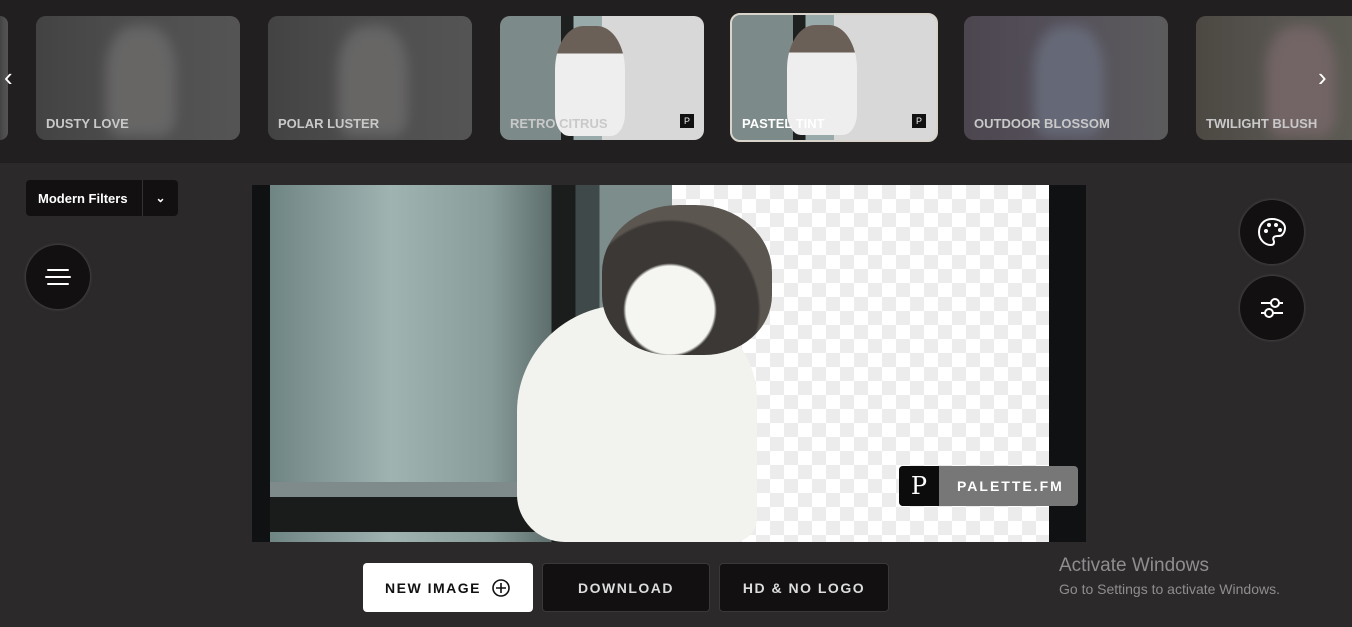  Describe the element at coordinates (83, 198) in the screenshot. I see `dropdown-value: Modern Filters` at that location.